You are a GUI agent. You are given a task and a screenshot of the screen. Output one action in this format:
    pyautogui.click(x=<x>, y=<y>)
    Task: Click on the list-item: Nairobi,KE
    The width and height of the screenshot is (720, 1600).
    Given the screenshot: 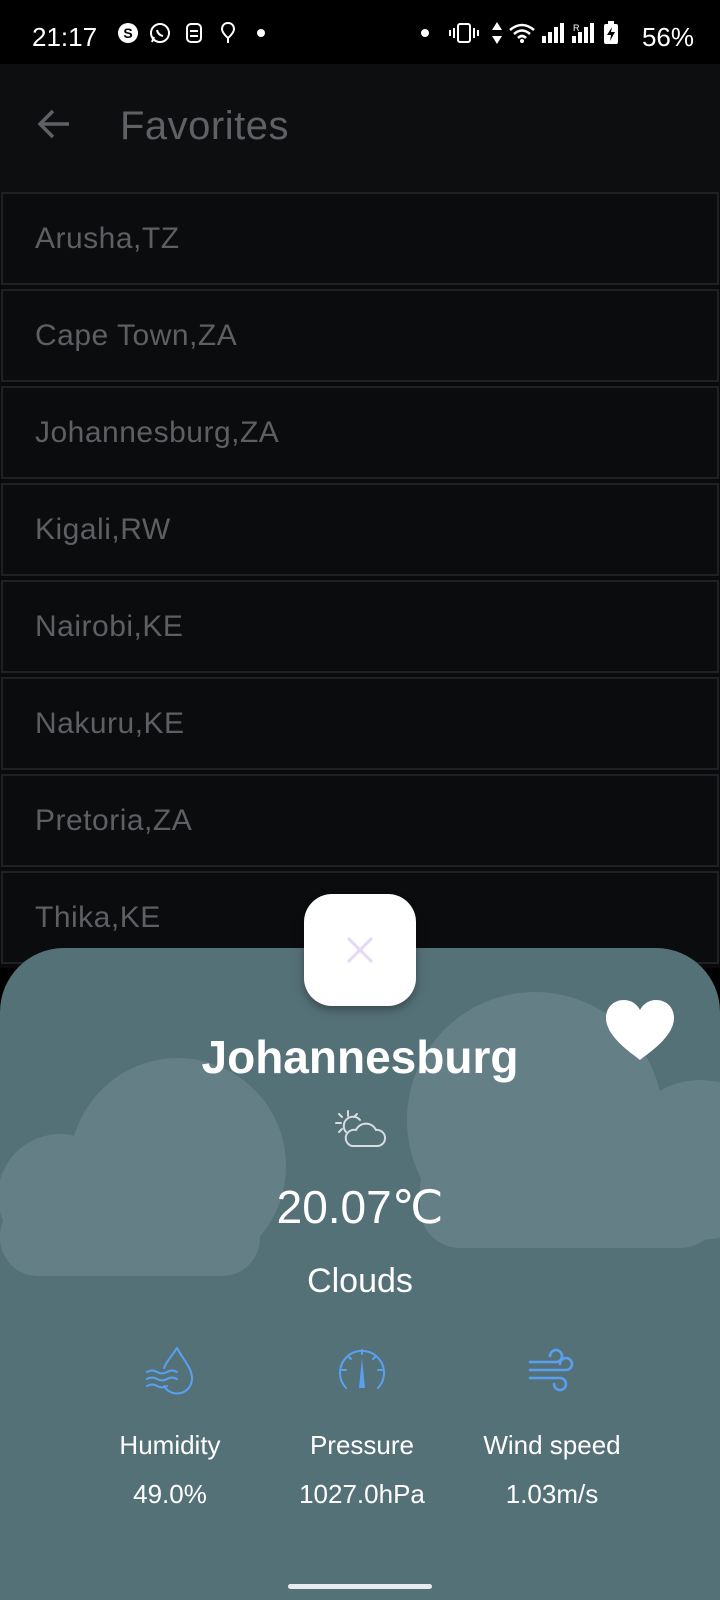 What is the action you would take?
    pyautogui.click(x=360, y=626)
    